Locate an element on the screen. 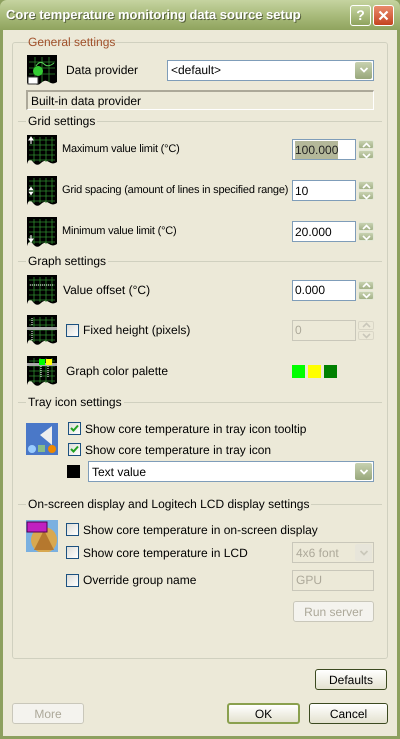 This screenshot has width=400, height=739. dropdown: <default> is located at coordinates (270, 70).